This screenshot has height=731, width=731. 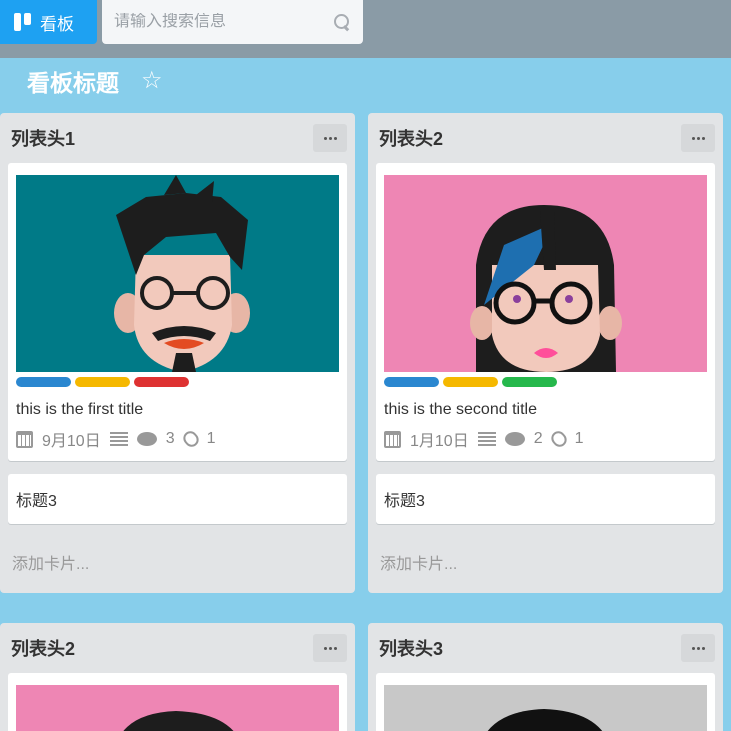 I want to click on list-title: 列表头1, so click(x=43, y=138).